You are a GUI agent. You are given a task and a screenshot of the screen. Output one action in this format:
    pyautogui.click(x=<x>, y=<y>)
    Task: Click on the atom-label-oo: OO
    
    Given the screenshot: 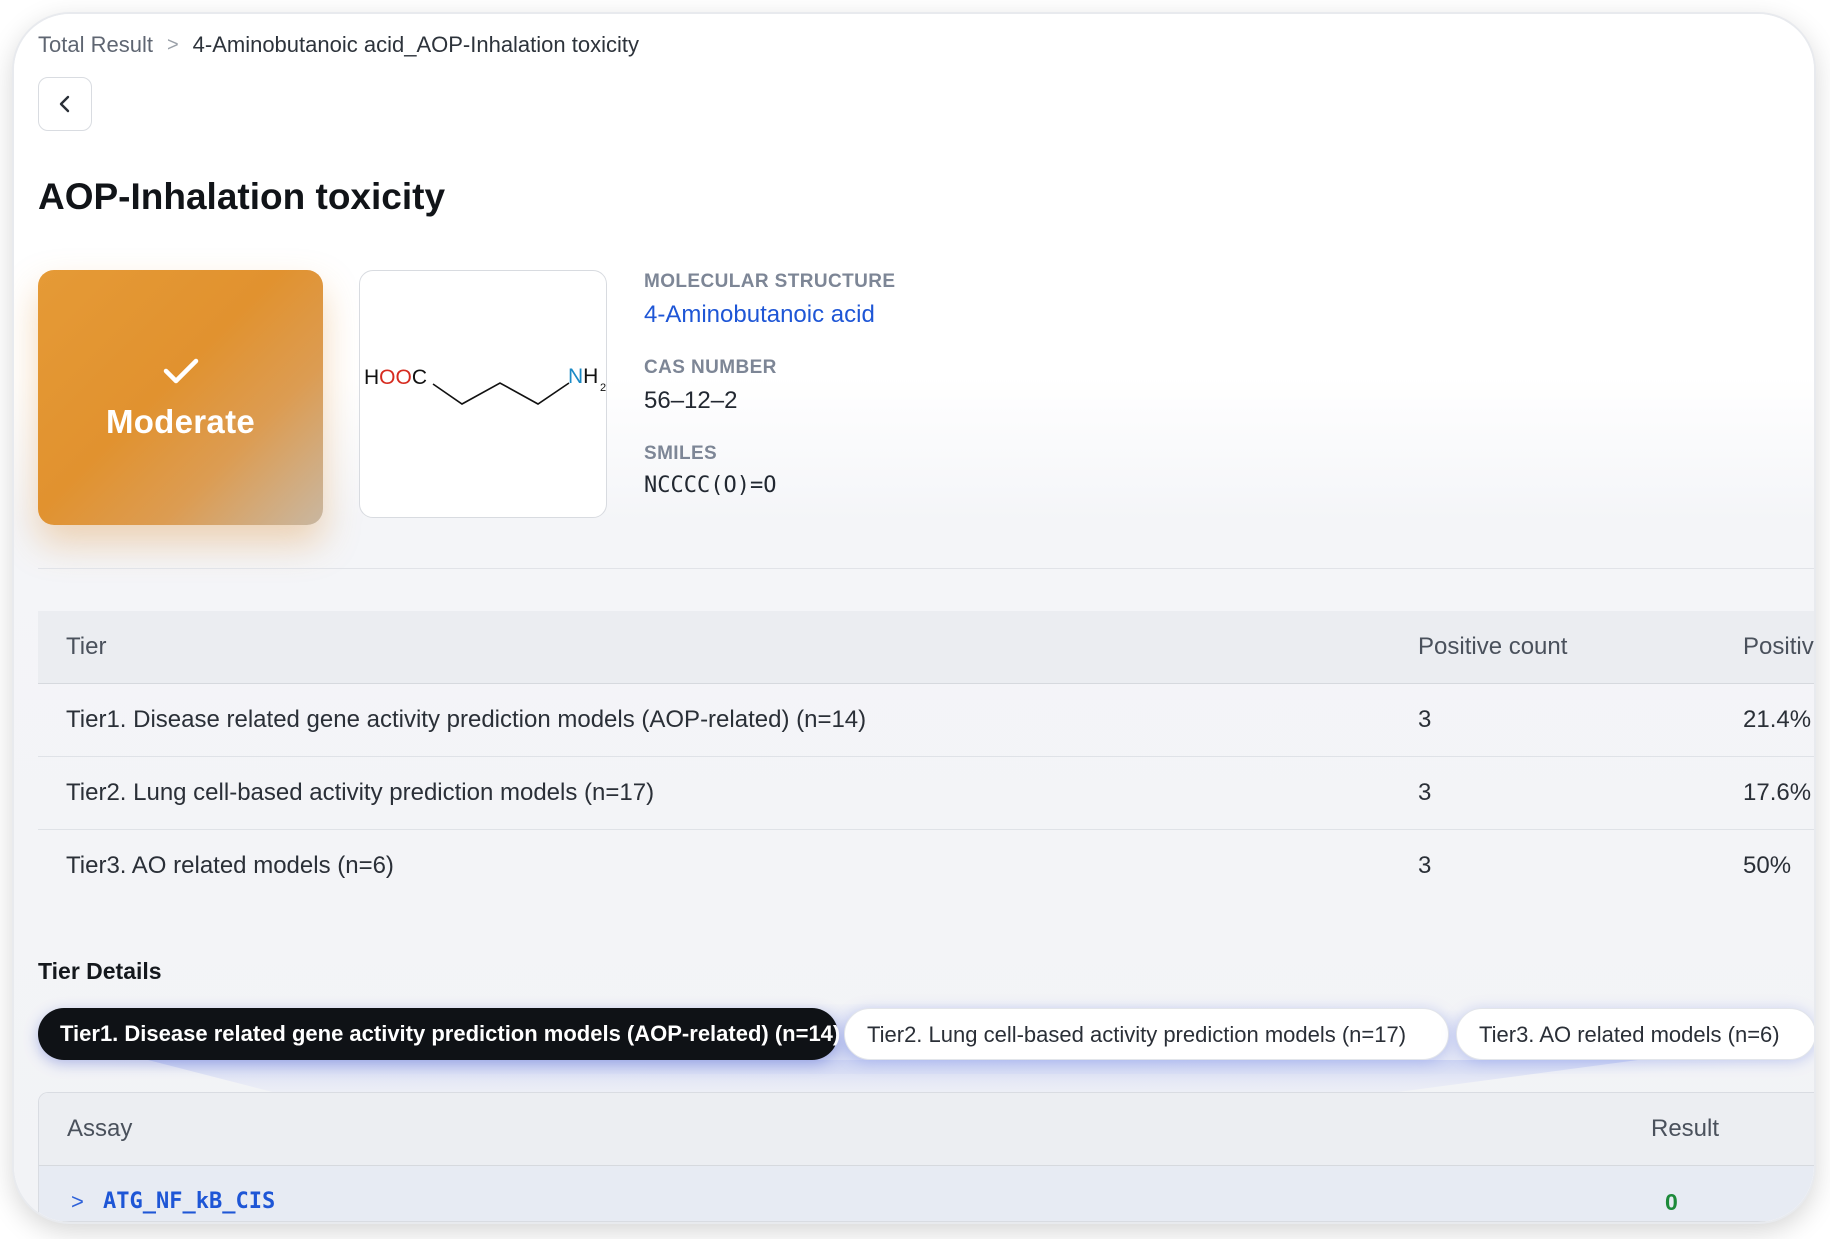 What is the action you would take?
    pyautogui.click(x=395, y=377)
    